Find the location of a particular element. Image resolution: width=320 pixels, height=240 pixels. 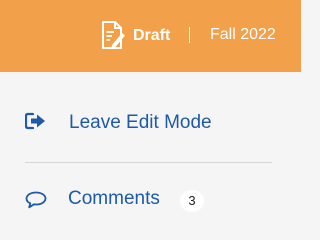

menu-divider is located at coordinates (148, 162).